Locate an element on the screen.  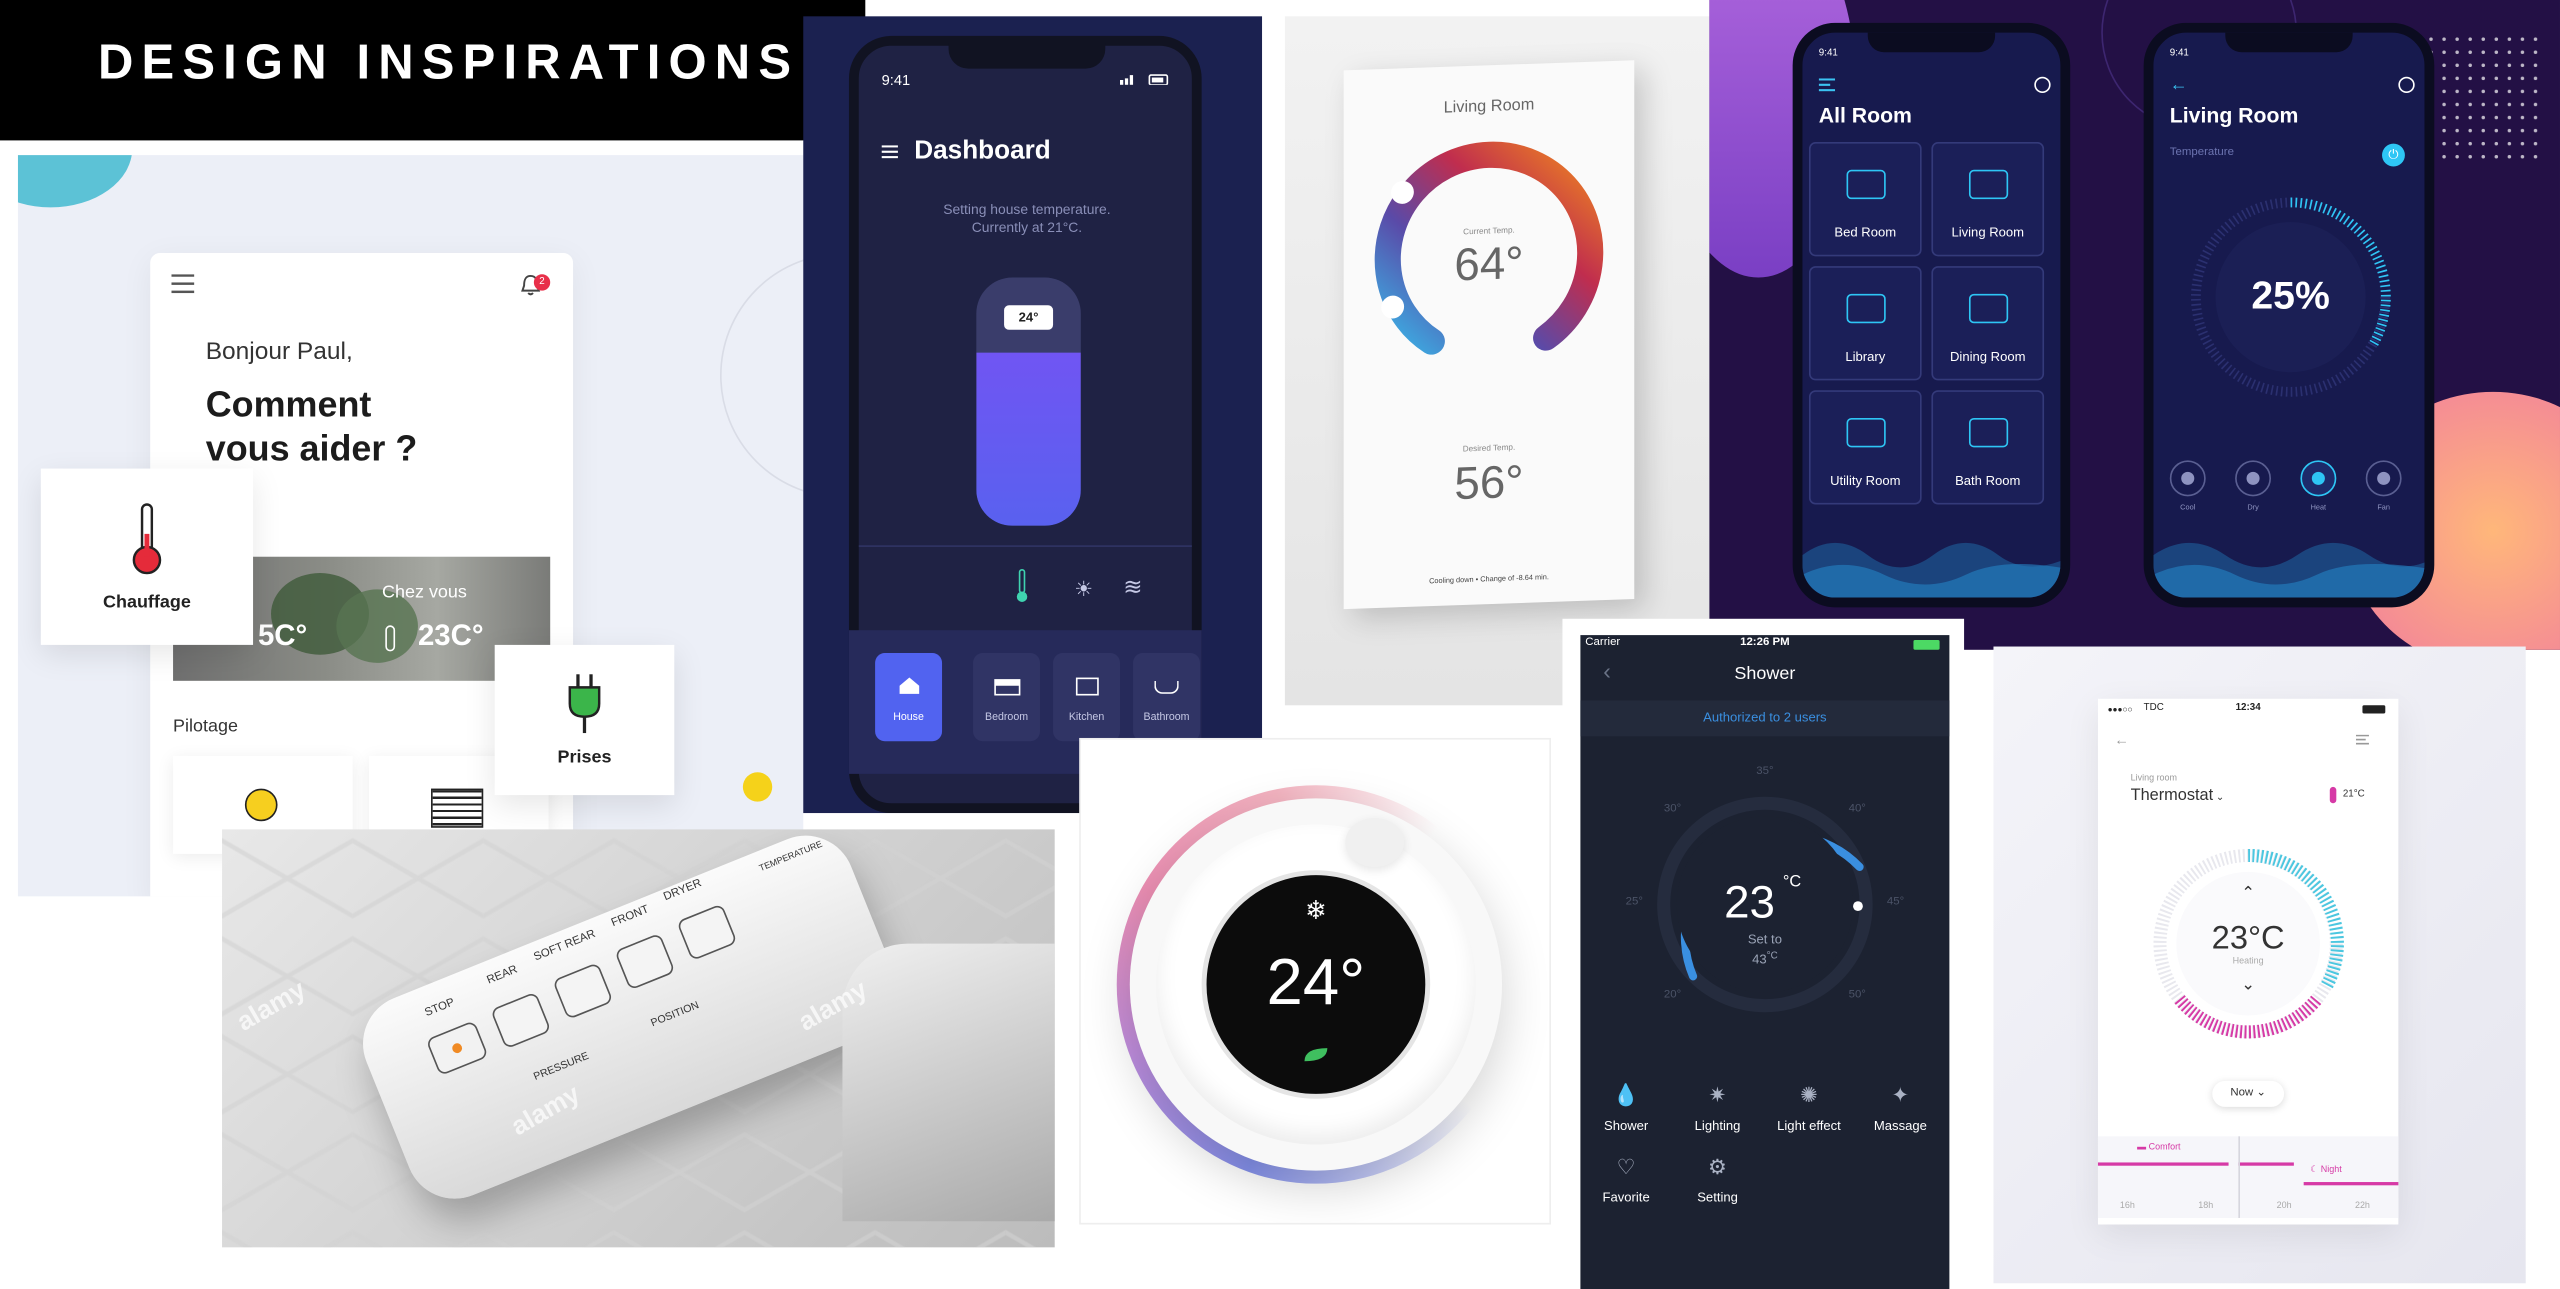
notification-badge: 2 is located at coordinates (542, 282).